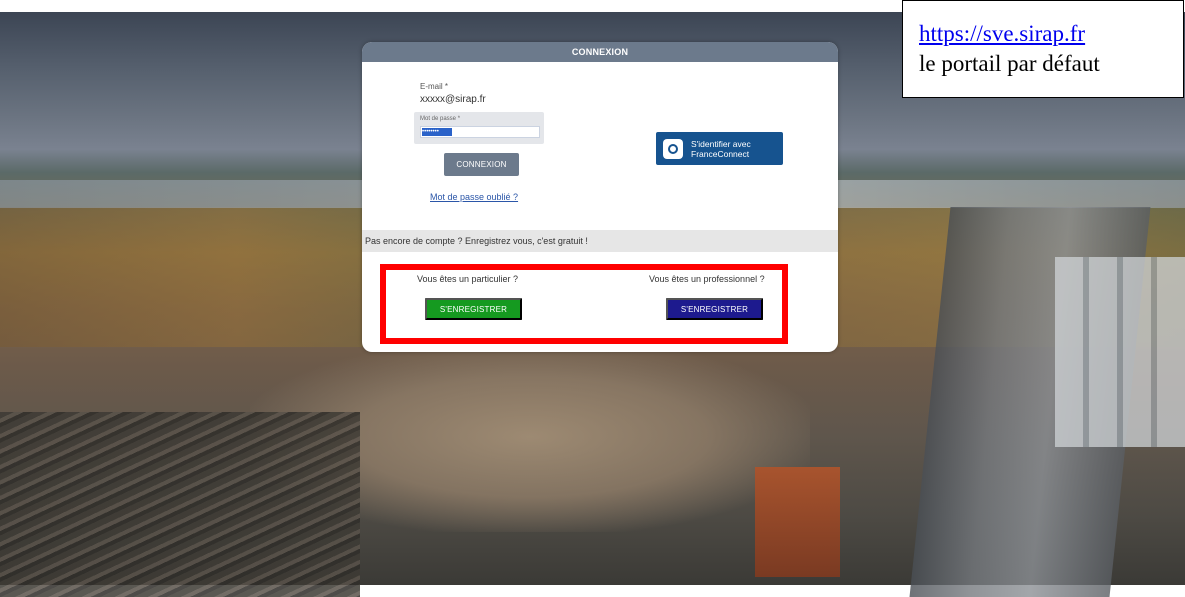  Describe the element at coordinates (1009, 63) in the screenshot. I see `portal-description: le portail par défaut` at that location.